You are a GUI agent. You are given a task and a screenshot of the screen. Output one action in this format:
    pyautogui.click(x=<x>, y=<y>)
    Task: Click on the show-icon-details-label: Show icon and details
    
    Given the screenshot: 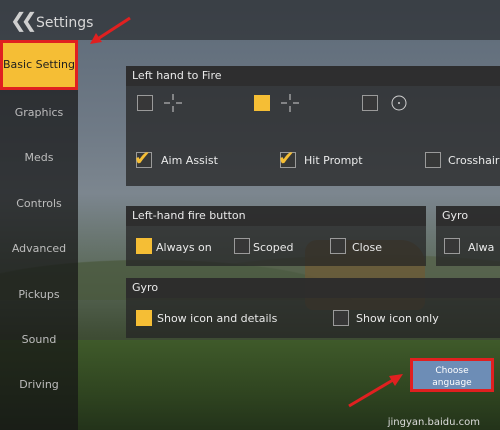 What is the action you would take?
    pyautogui.click(x=217, y=318)
    